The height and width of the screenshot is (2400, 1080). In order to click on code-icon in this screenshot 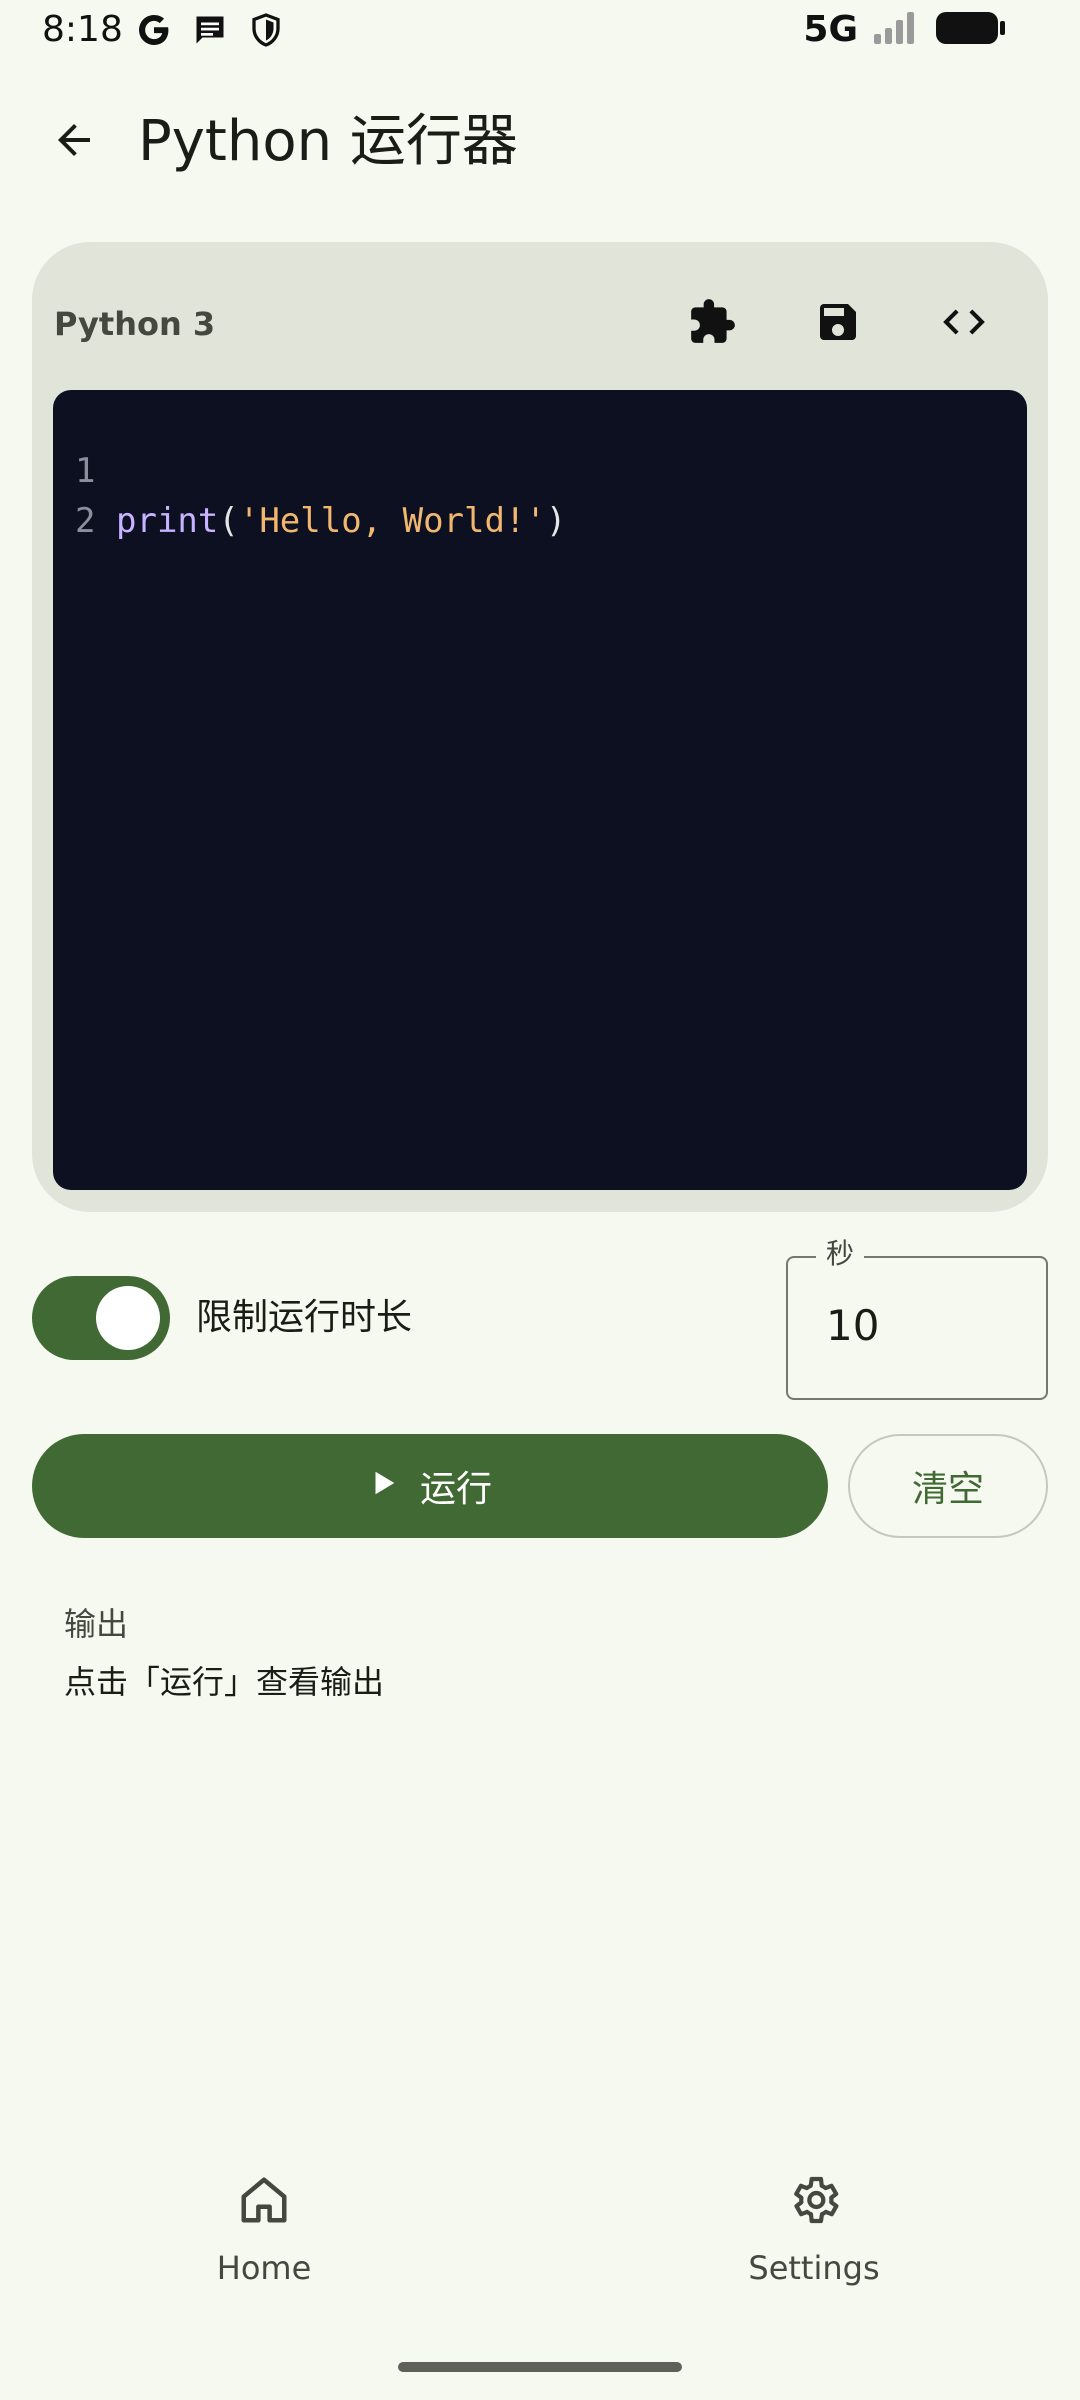, I will do `click(964, 324)`.